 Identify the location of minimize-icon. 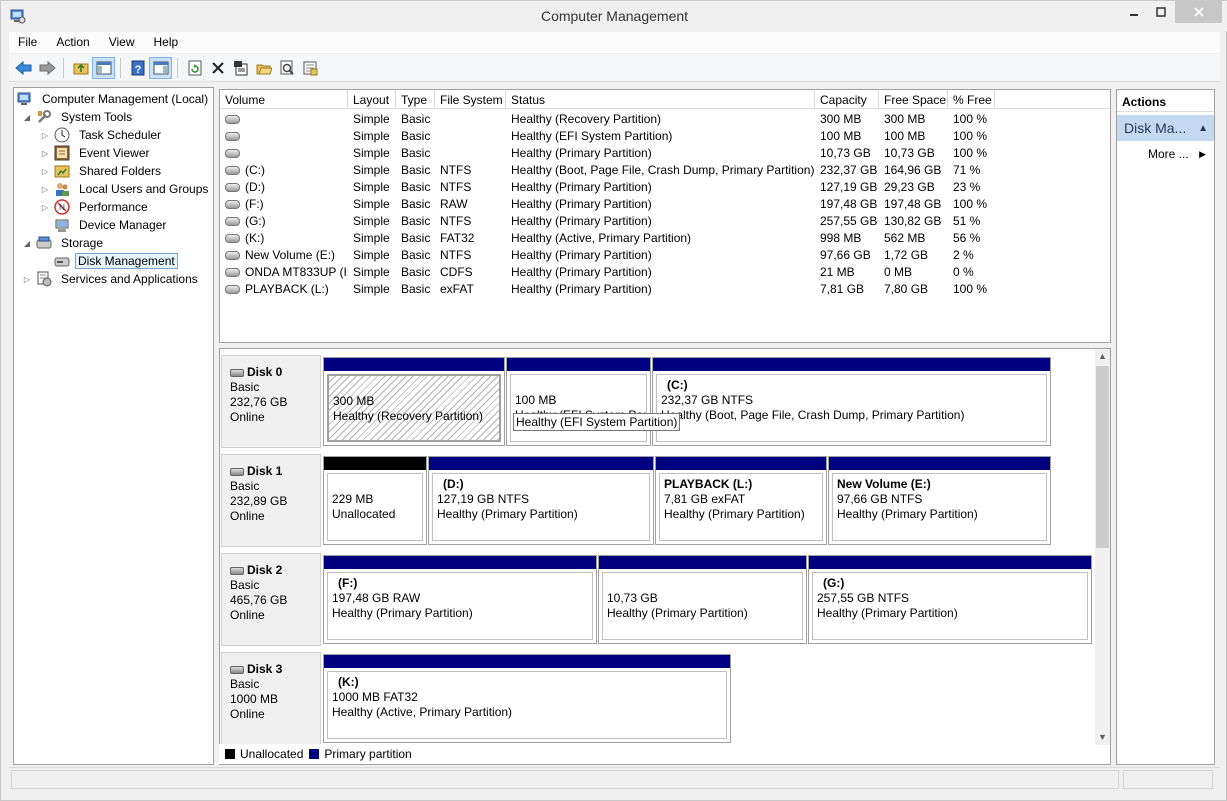
(1134, 15).